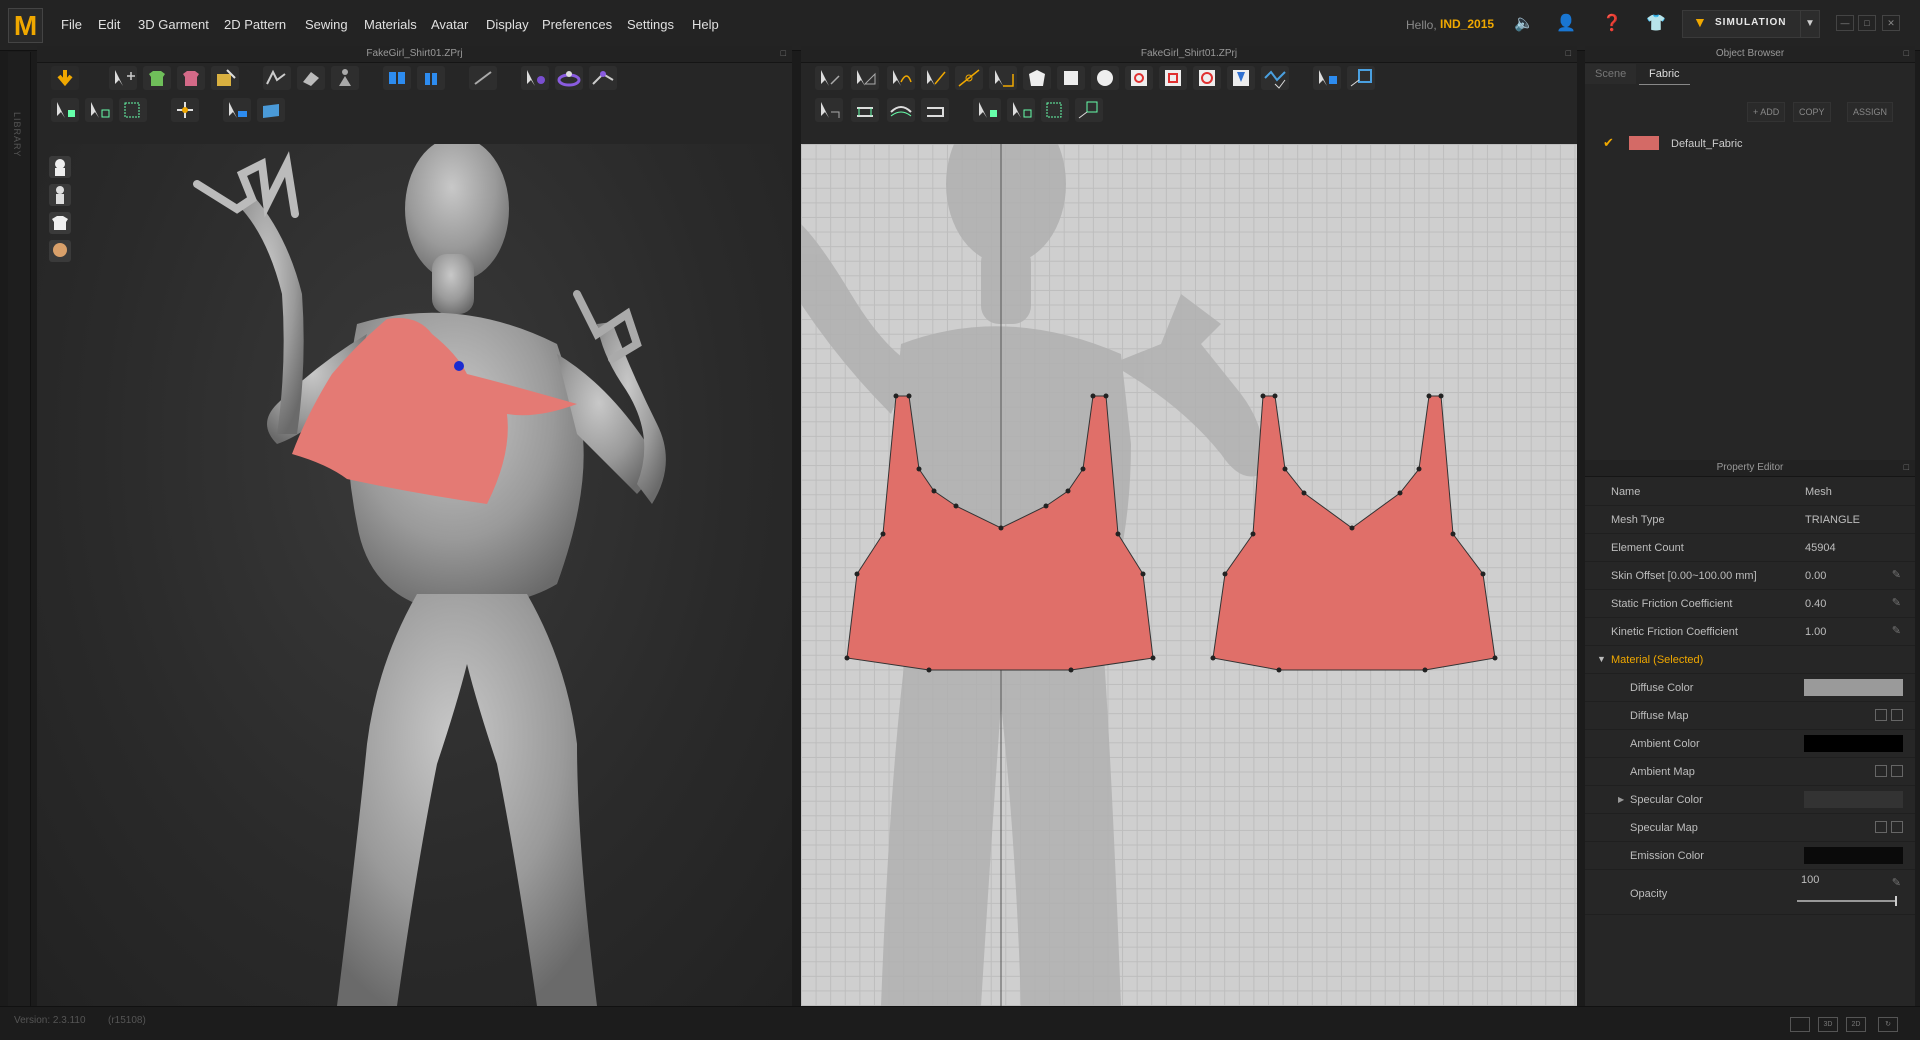 This screenshot has width=1920, height=1040. Describe the element at coordinates (1810, 880) in the screenshot. I see `opacity-value: 100` at that location.